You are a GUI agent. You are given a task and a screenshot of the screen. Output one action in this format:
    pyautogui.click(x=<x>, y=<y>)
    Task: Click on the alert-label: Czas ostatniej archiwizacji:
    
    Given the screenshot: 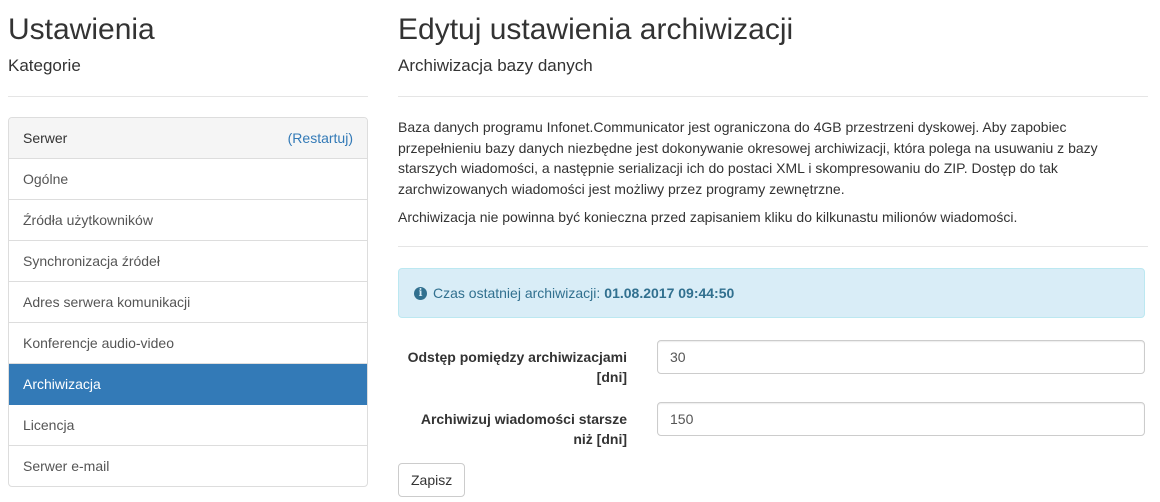 What is the action you would take?
    pyautogui.click(x=517, y=293)
    